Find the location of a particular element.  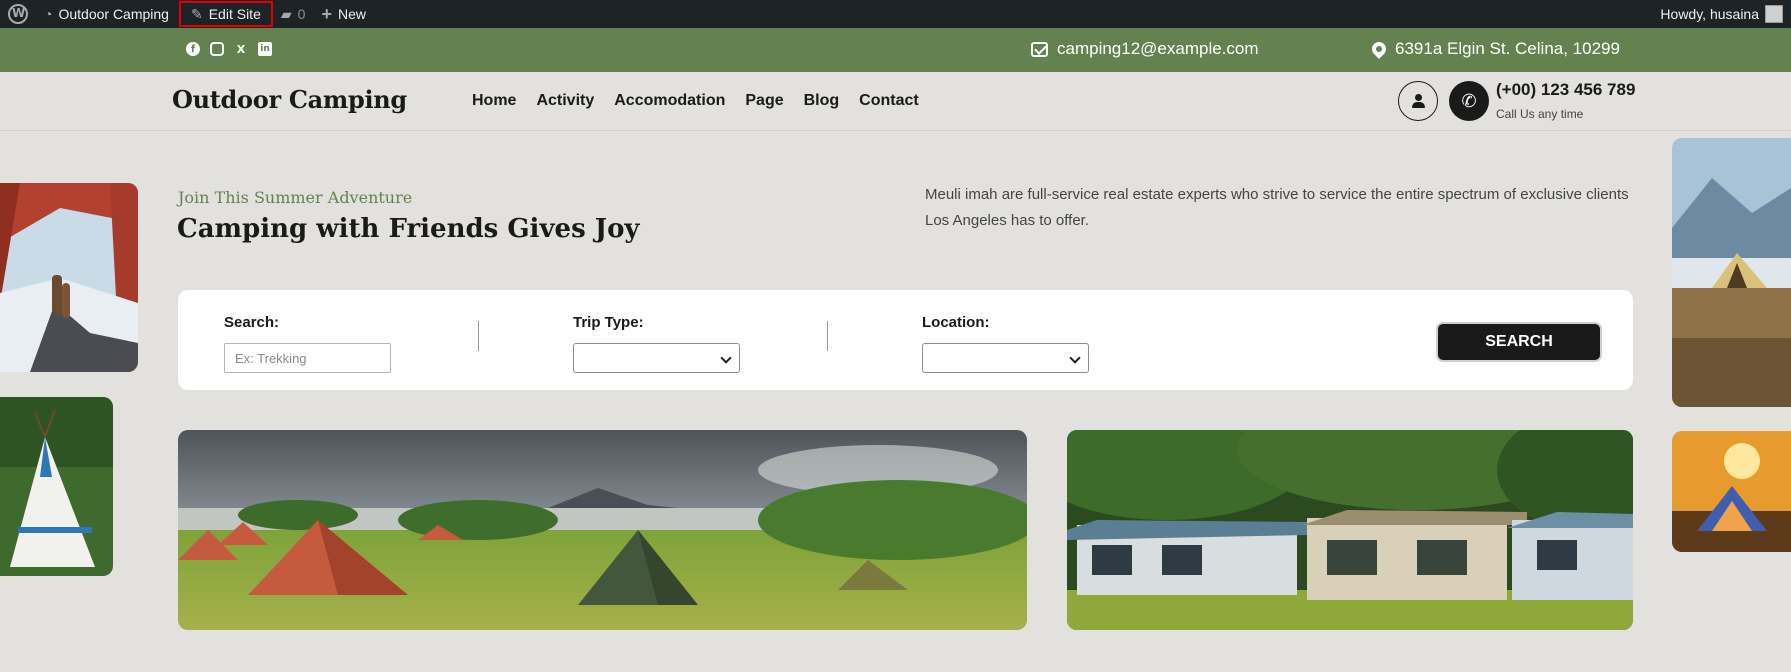

site-logo: Outdoor Camping is located at coordinates (289, 99).